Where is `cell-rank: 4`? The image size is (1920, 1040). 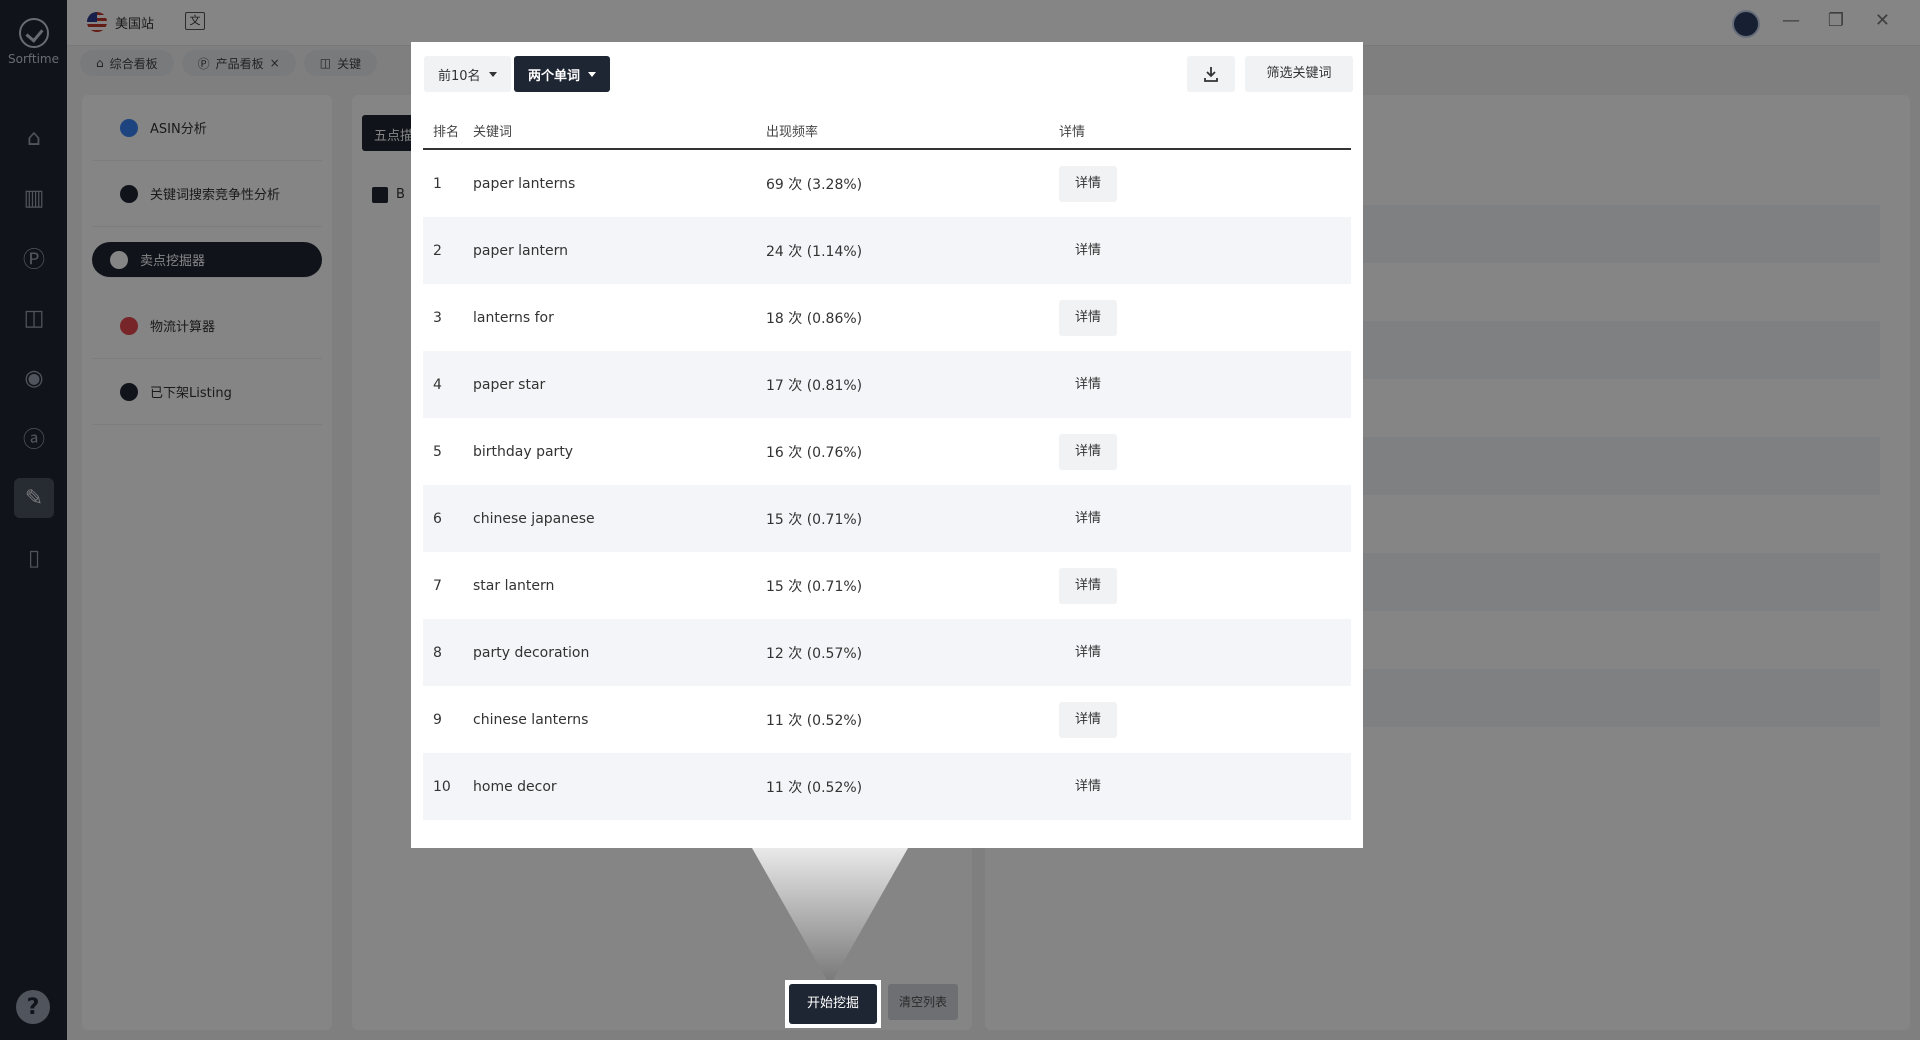
cell-rank: 4 is located at coordinates (437, 384).